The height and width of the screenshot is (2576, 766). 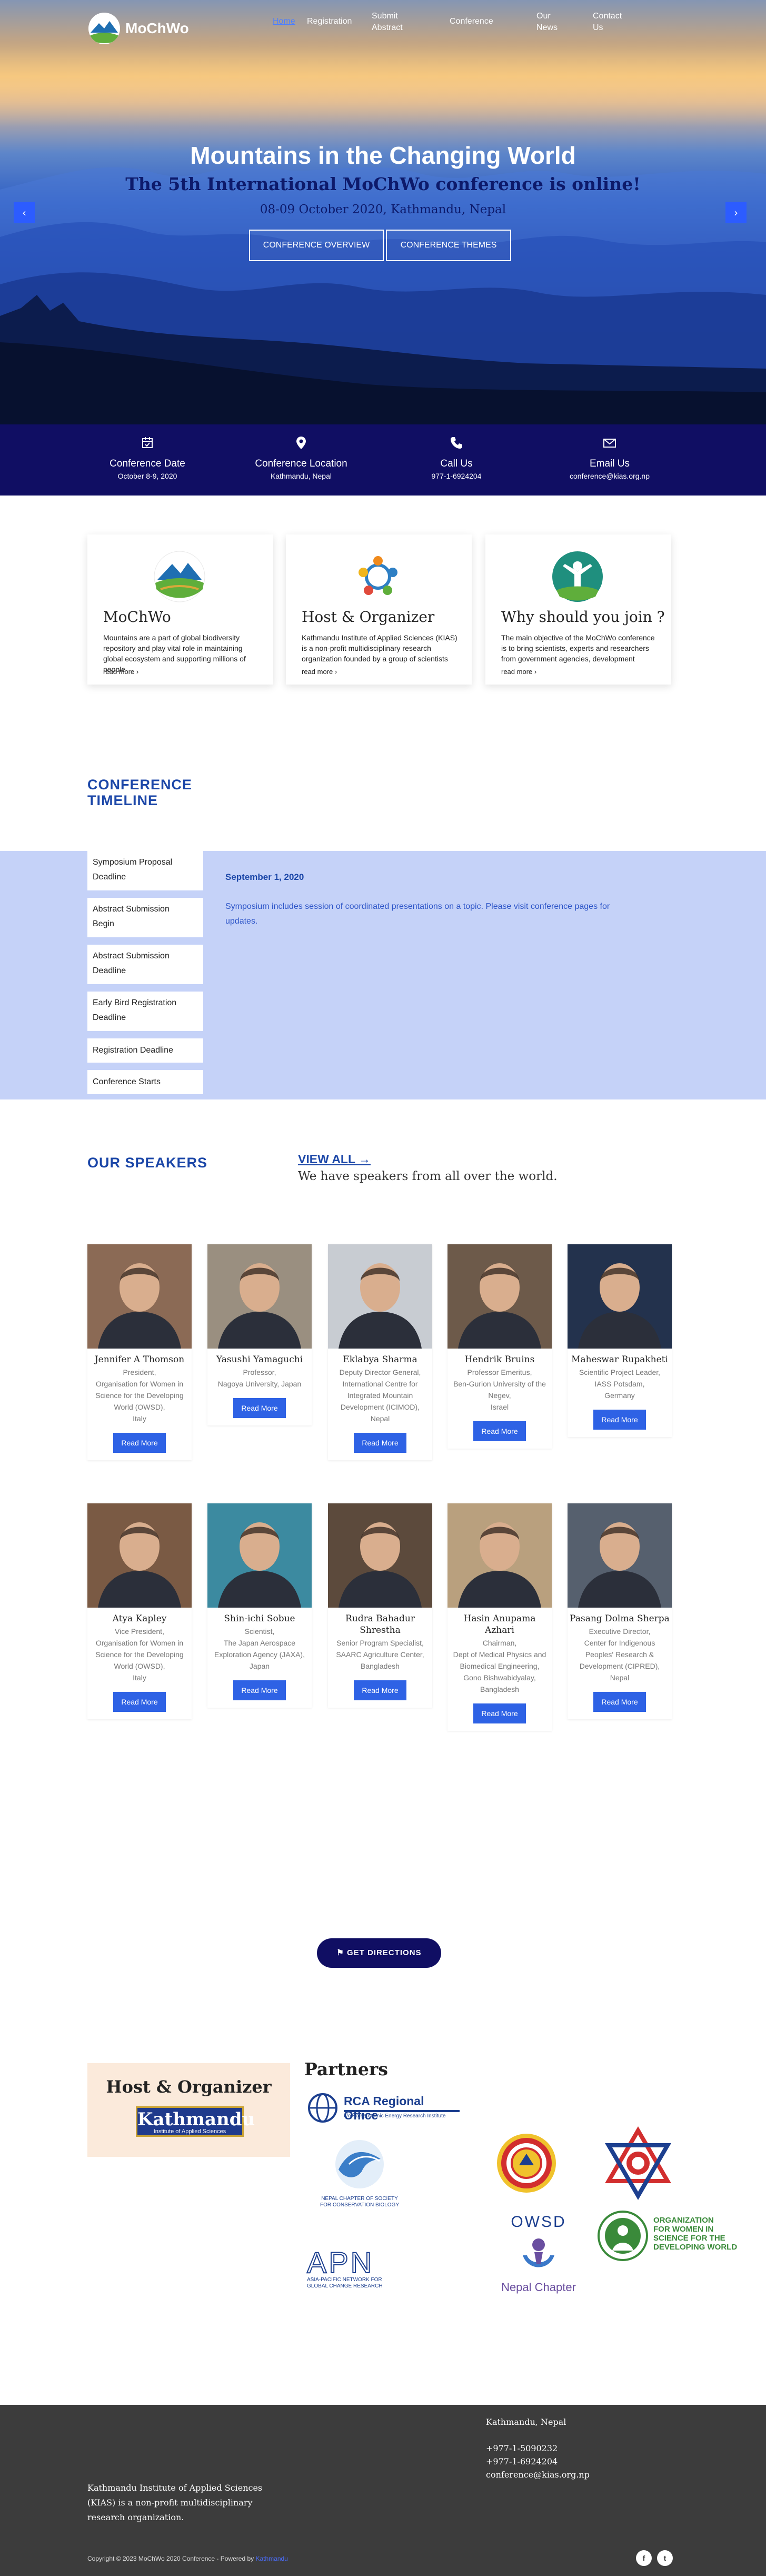 I want to click on info-label: Conference Date, so click(x=148, y=463).